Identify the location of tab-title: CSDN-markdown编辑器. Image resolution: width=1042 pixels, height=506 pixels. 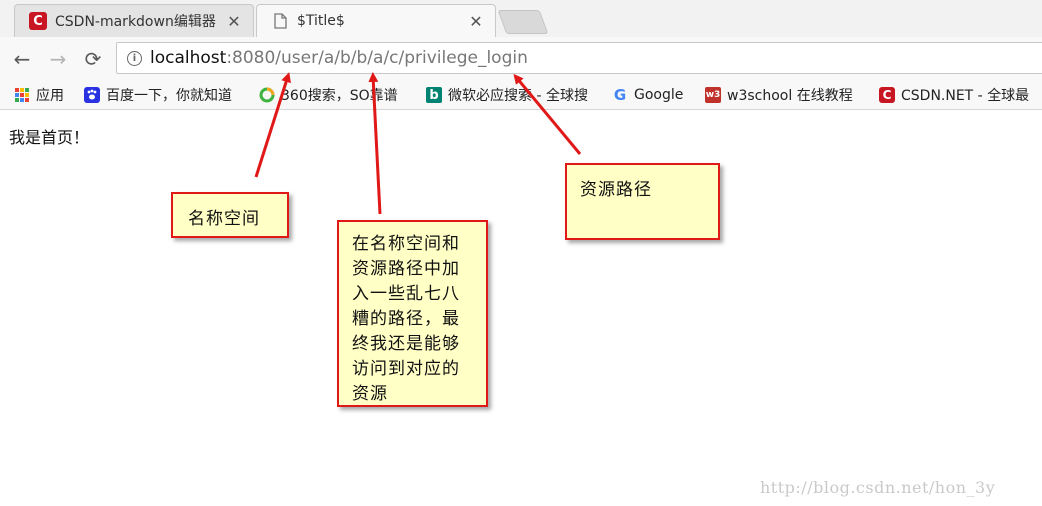
(135, 22).